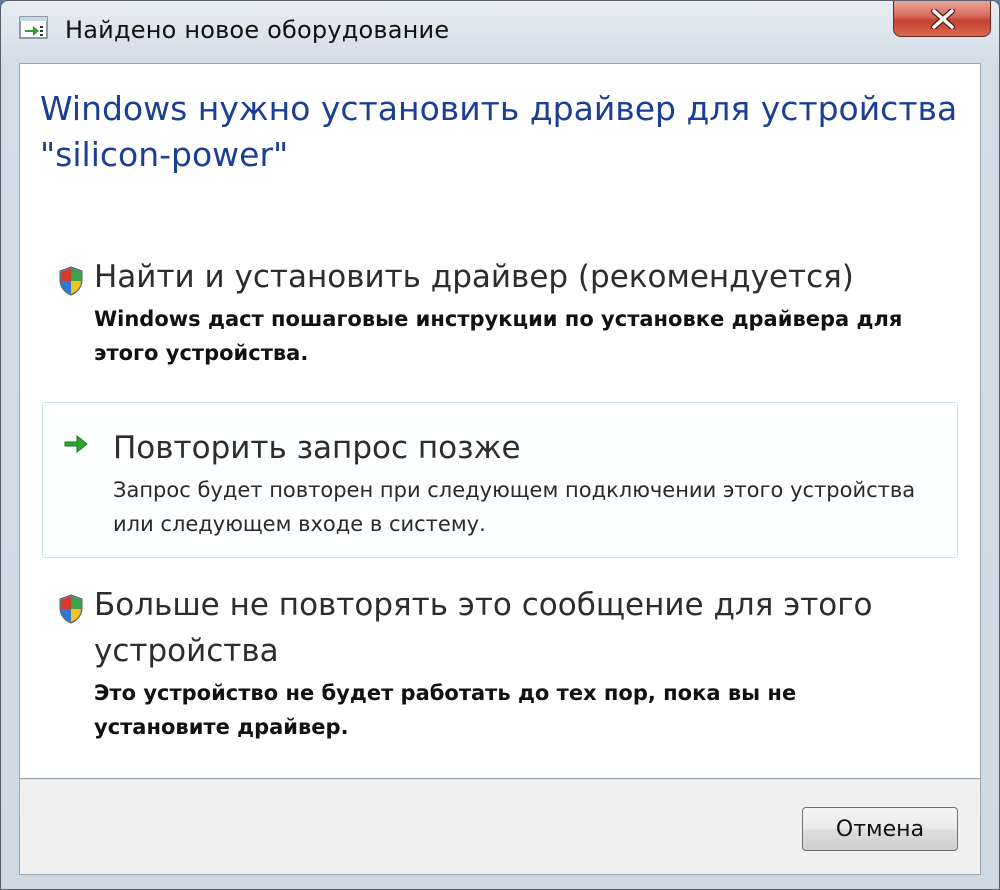 This screenshot has height=890, width=1000. Describe the element at coordinates (880, 829) in the screenshot. I see `cancel-button: Отмена` at that location.